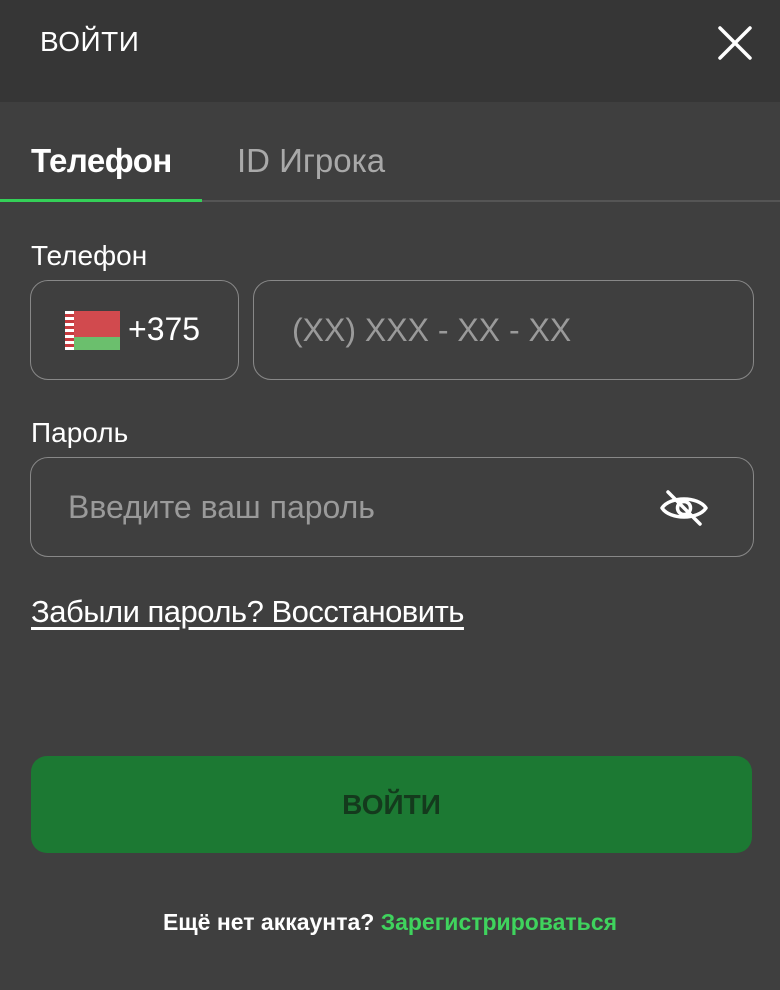 This screenshot has width=780, height=990. I want to click on login-button-label: ВОЙТИ, so click(391, 804).